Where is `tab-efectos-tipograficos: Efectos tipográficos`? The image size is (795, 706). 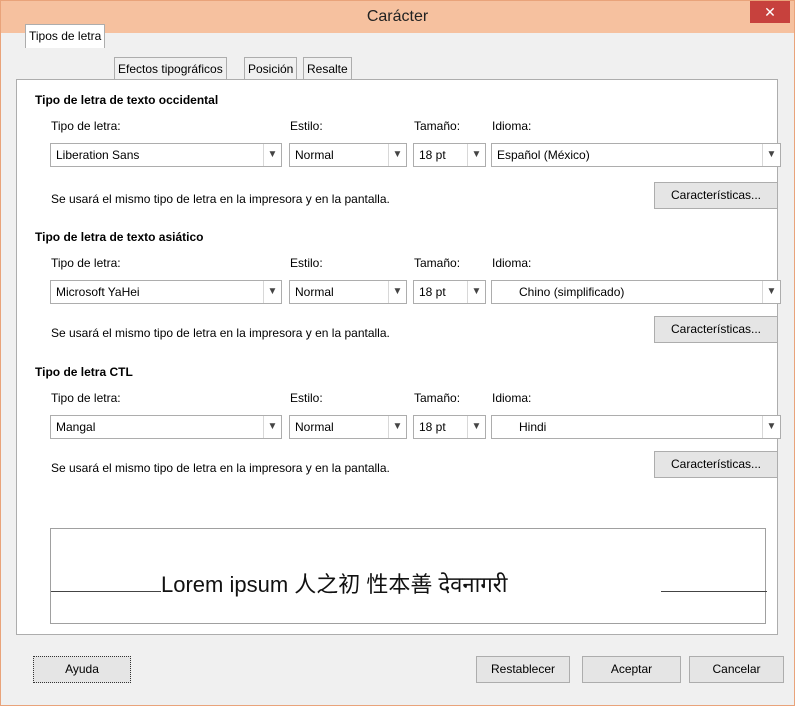 tab-efectos-tipograficos: Efectos tipográficos is located at coordinates (170, 68).